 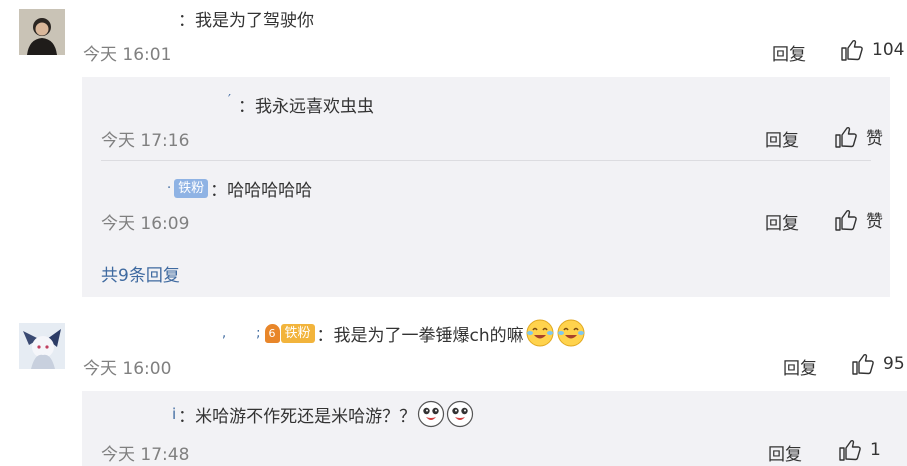 What do you see at coordinates (894, 364) in the screenshot?
I see `like-count: 95` at bounding box center [894, 364].